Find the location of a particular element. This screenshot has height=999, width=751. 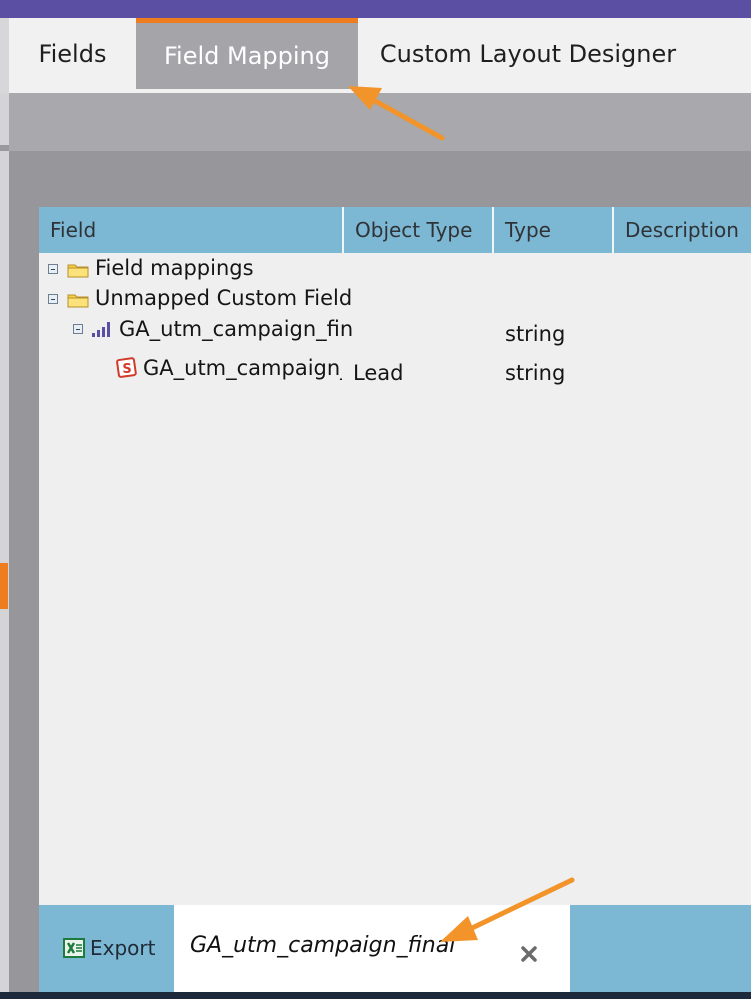

bottom-bar is located at coordinates (375, 995).